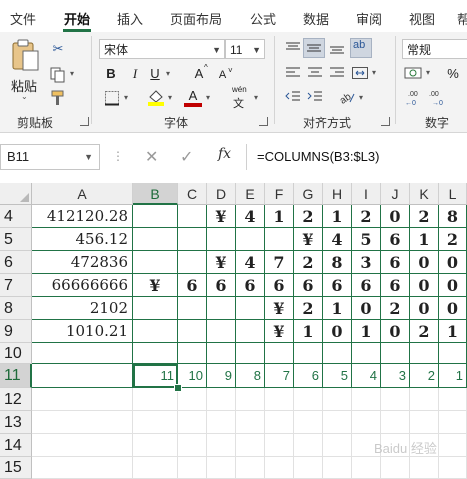 The width and height of the screenshot is (467, 479). I want to click on font-name-select: 宋体 ▼, so click(162, 49).